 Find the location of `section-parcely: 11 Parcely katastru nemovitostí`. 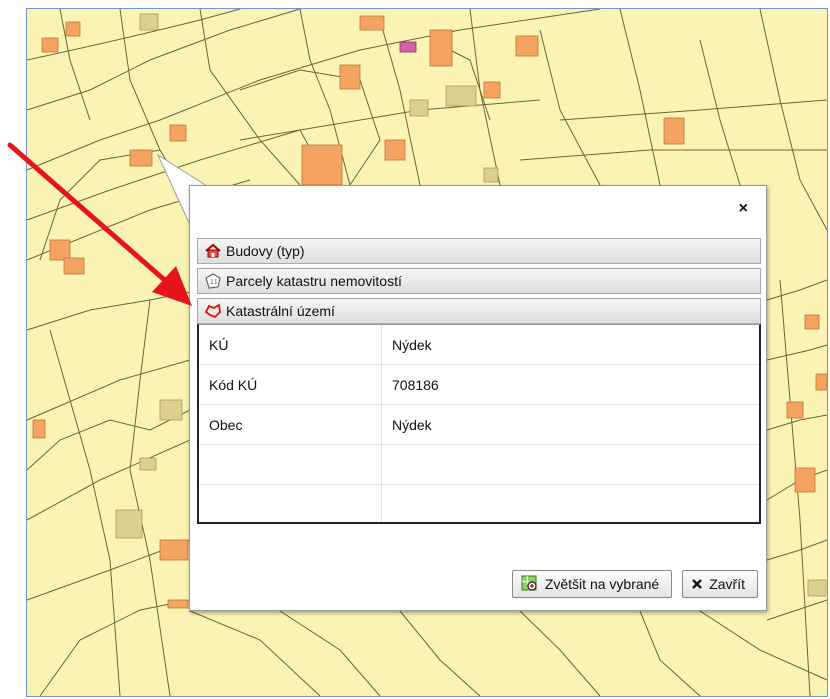

section-parcely: 11 Parcely katastru nemovitostí is located at coordinates (479, 281).